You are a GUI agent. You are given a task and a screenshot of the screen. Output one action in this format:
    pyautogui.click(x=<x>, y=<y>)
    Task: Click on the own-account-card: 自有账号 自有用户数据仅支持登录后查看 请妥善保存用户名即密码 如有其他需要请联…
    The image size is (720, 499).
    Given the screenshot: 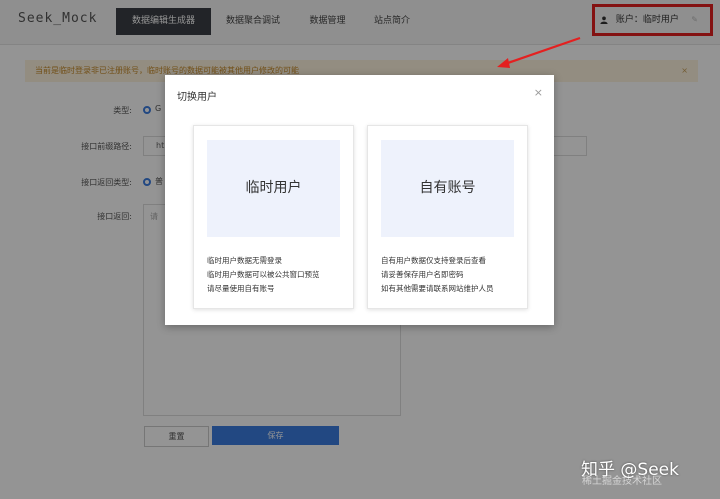 What is the action you would take?
    pyautogui.click(x=447, y=217)
    